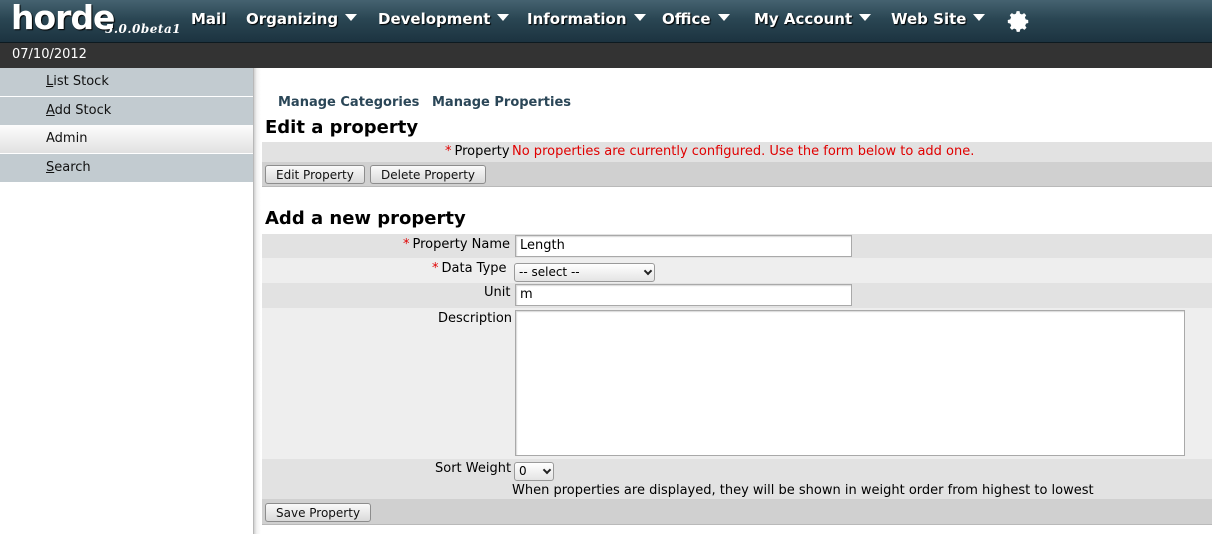 This screenshot has width=1212, height=534. I want to click on version-label: 5.0.0beta1, so click(143, 29).